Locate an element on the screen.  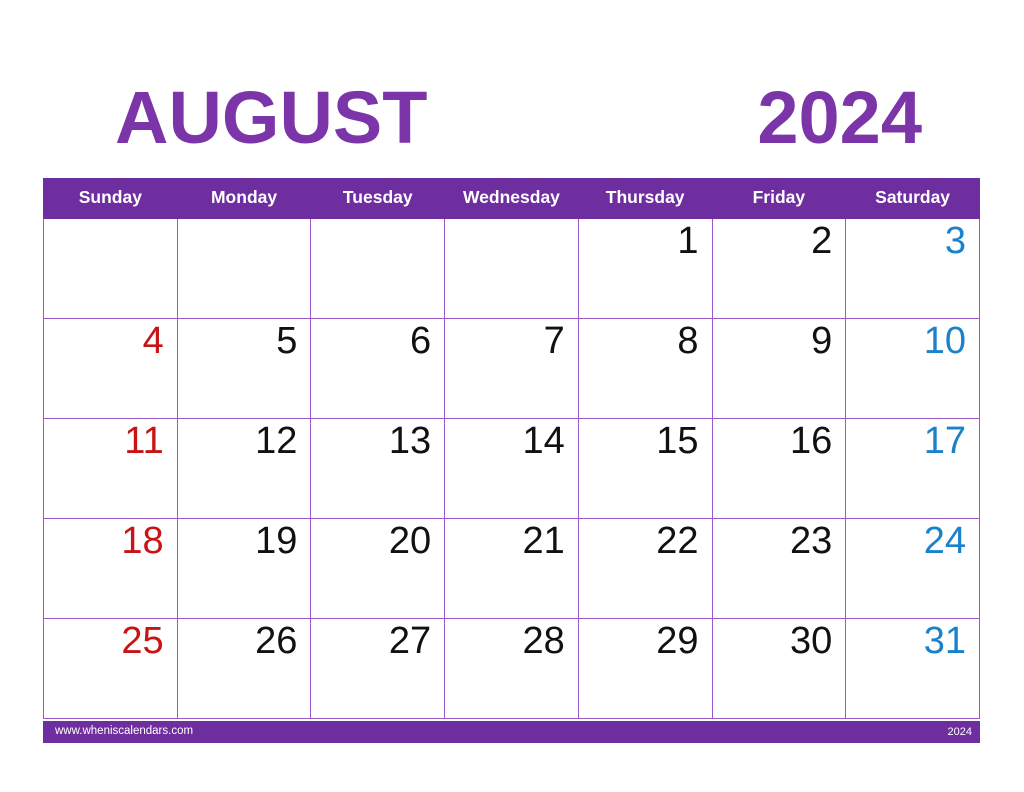
day-number: 25 is located at coordinates (142, 640).